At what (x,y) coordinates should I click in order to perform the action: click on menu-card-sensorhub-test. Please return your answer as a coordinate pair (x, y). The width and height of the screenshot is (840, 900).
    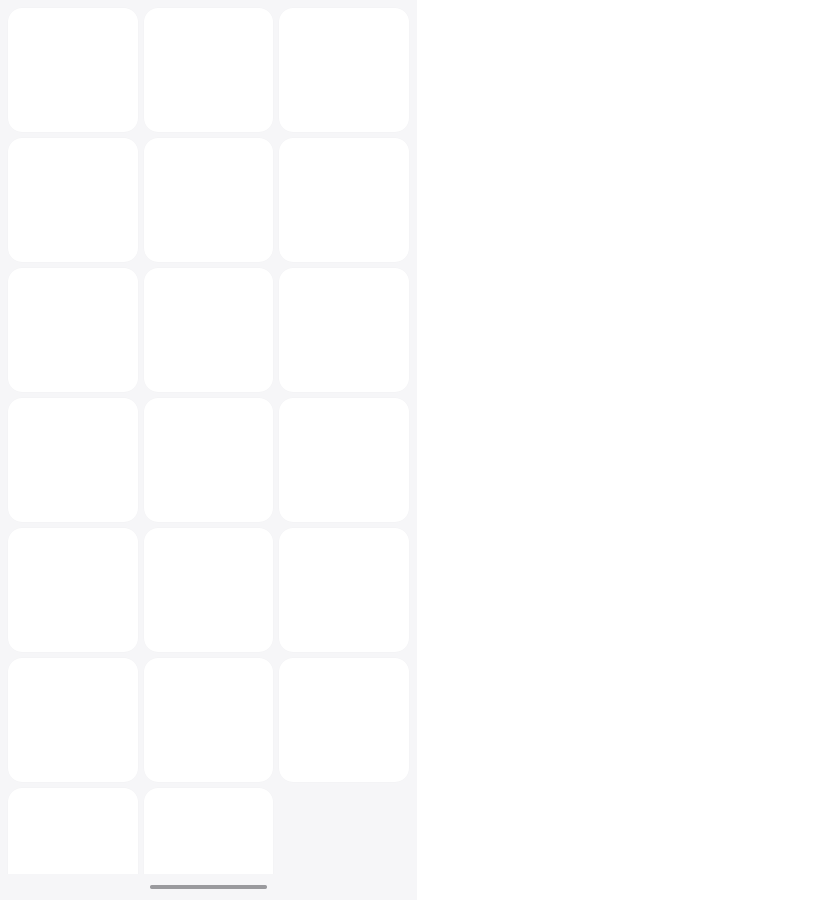
    Looking at the image, I should click on (73, 590).